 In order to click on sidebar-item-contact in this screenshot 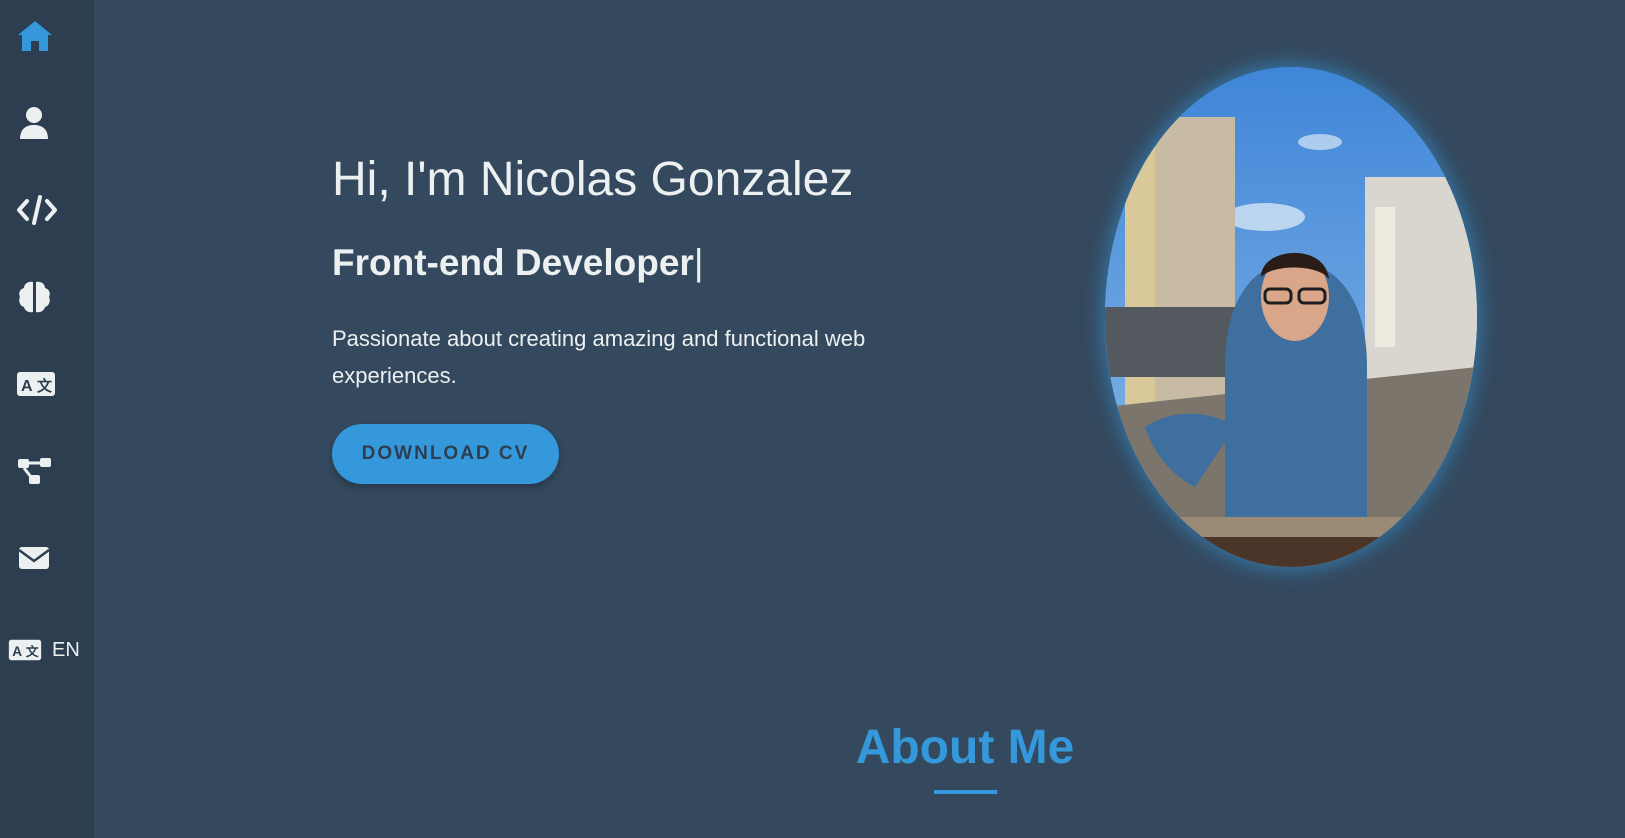, I will do `click(47, 558)`.